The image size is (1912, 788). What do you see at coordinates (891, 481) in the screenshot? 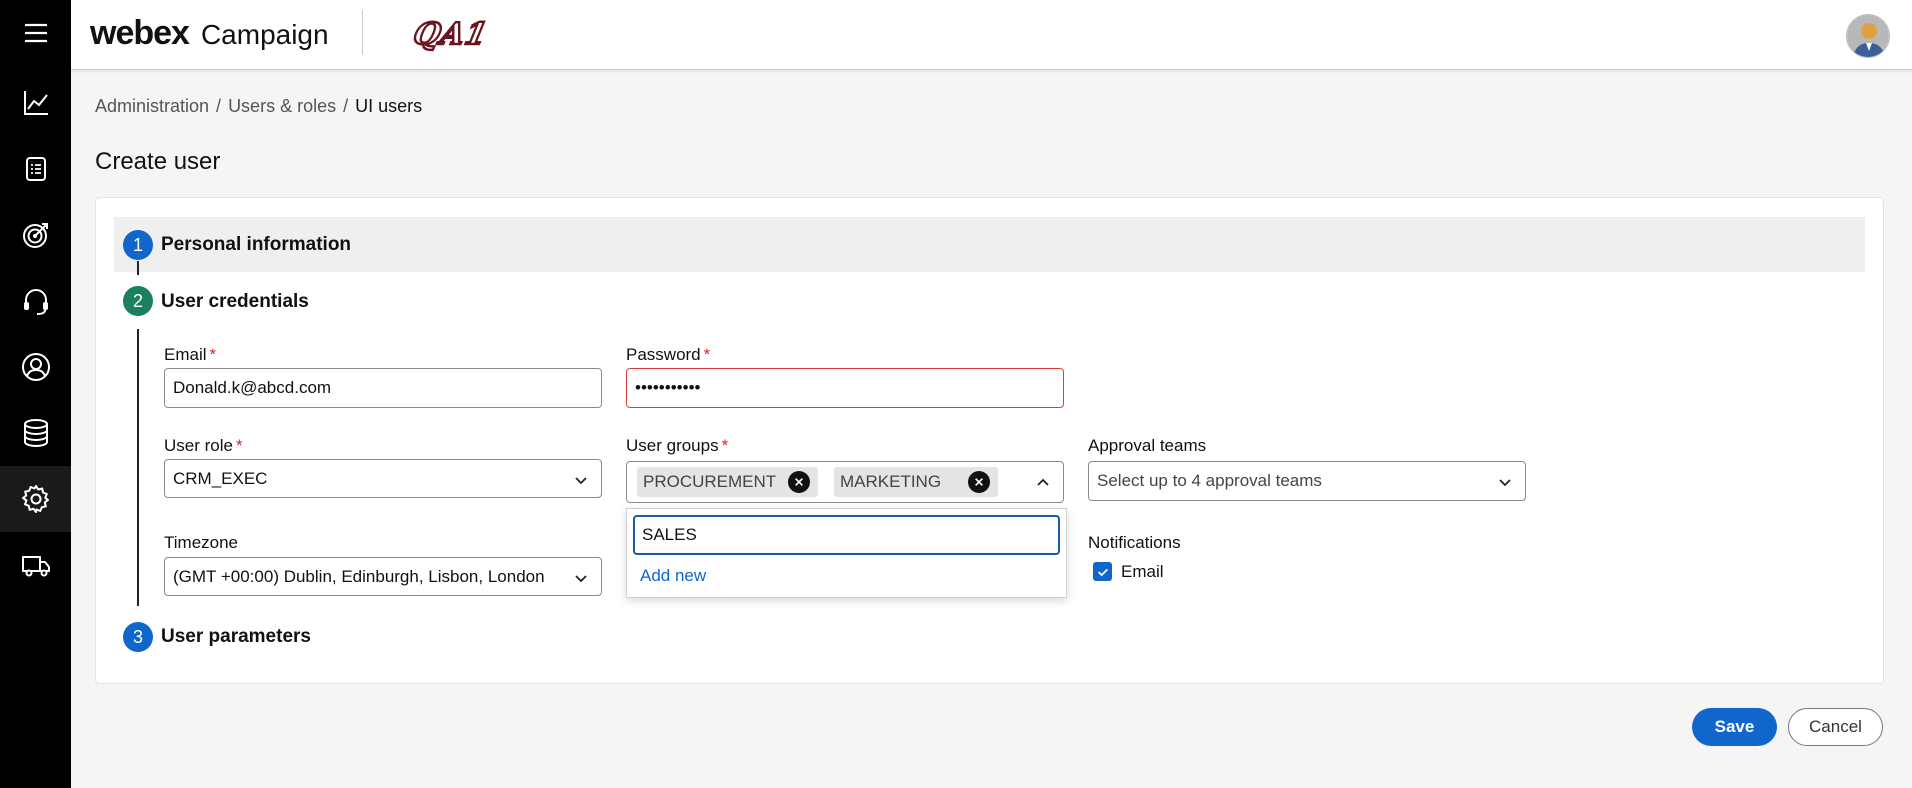
I see `chip-label: MARKETING` at bounding box center [891, 481].